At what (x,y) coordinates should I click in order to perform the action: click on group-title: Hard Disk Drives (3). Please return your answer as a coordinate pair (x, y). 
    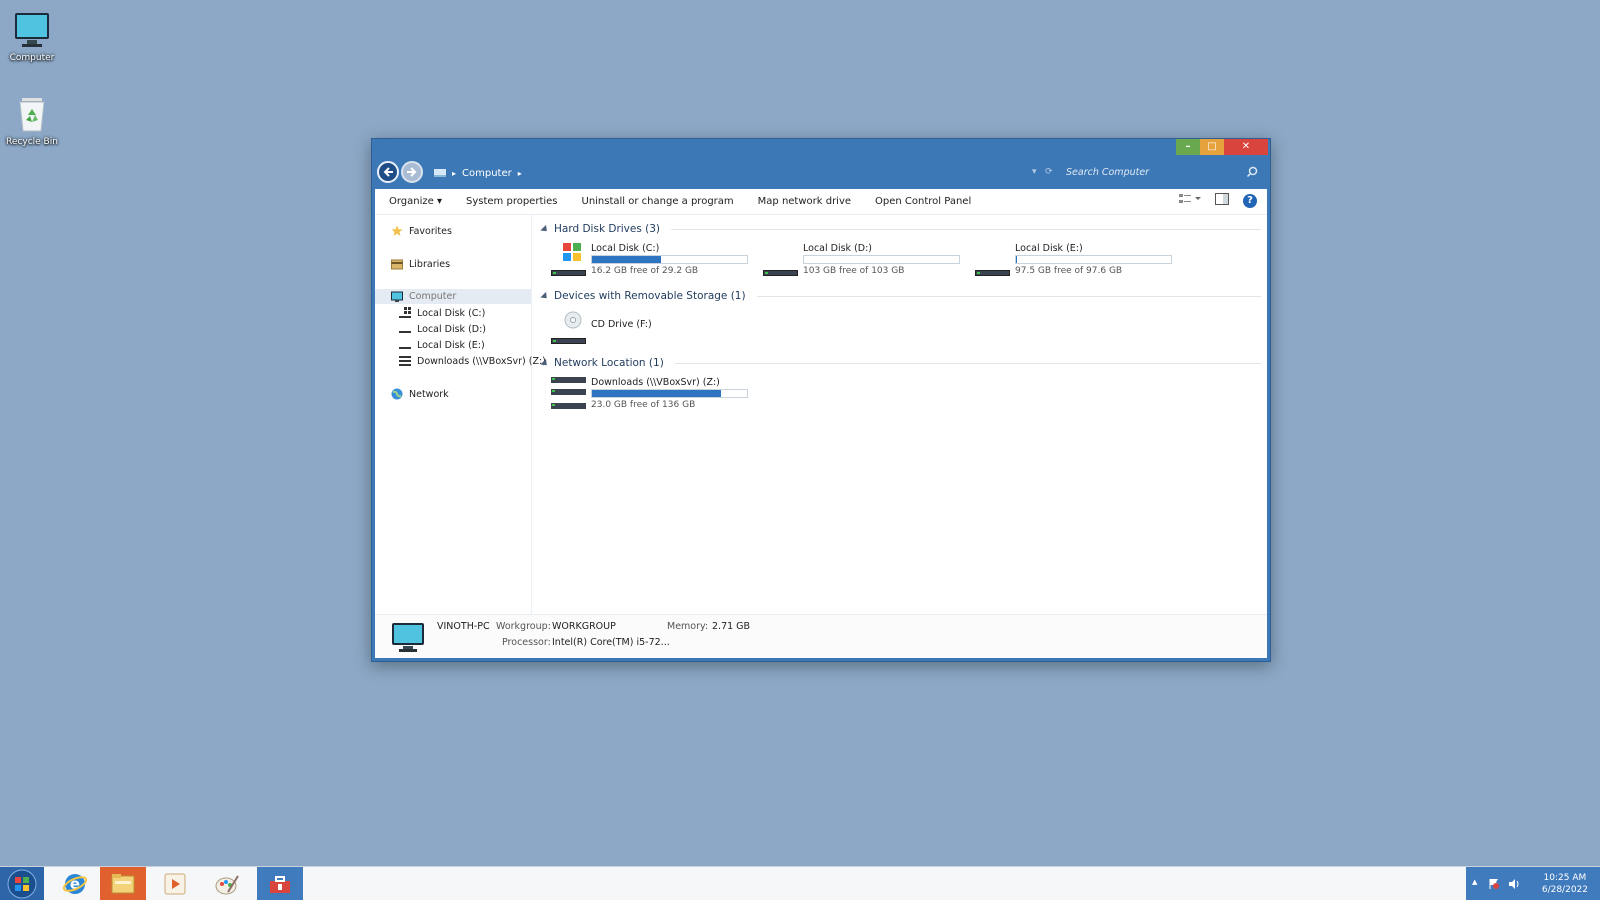
    Looking at the image, I should click on (607, 229).